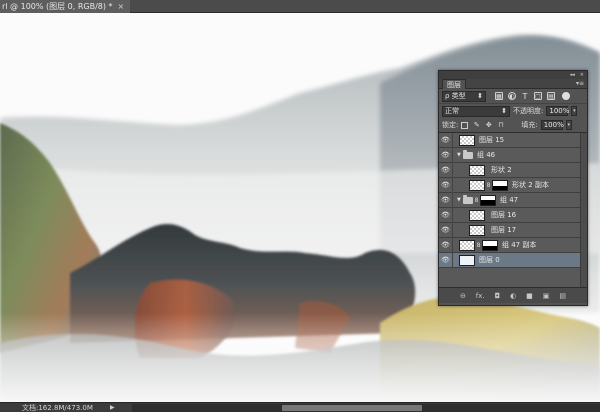 Image resolution: width=600 pixels, height=412 pixels. What do you see at coordinates (486, 155) in the screenshot?
I see `layer-name: 组 46` at bounding box center [486, 155].